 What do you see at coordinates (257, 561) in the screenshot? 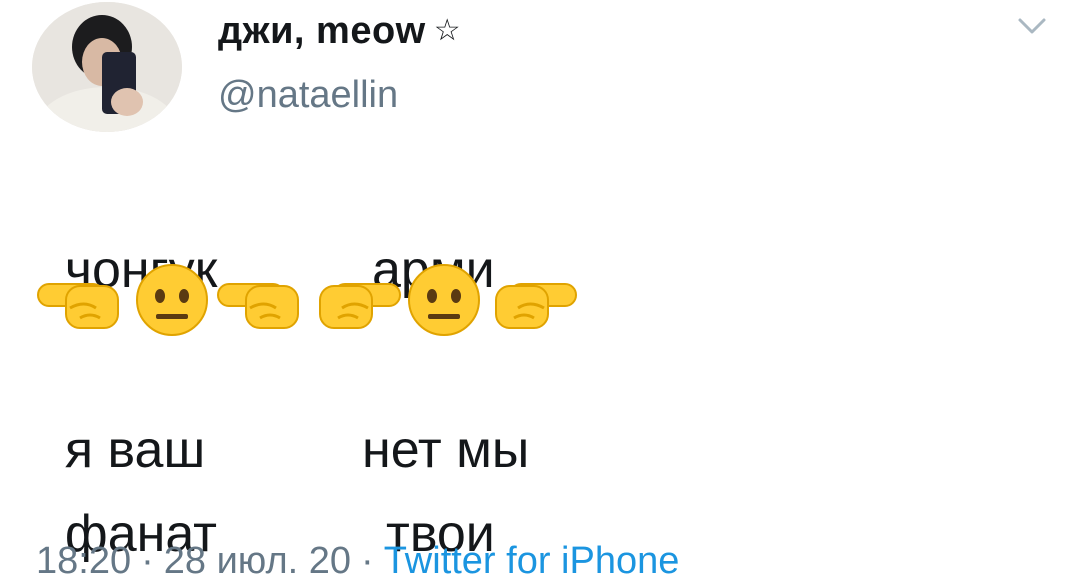
I see `tweet-date: 28 июл. 20` at bounding box center [257, 561].